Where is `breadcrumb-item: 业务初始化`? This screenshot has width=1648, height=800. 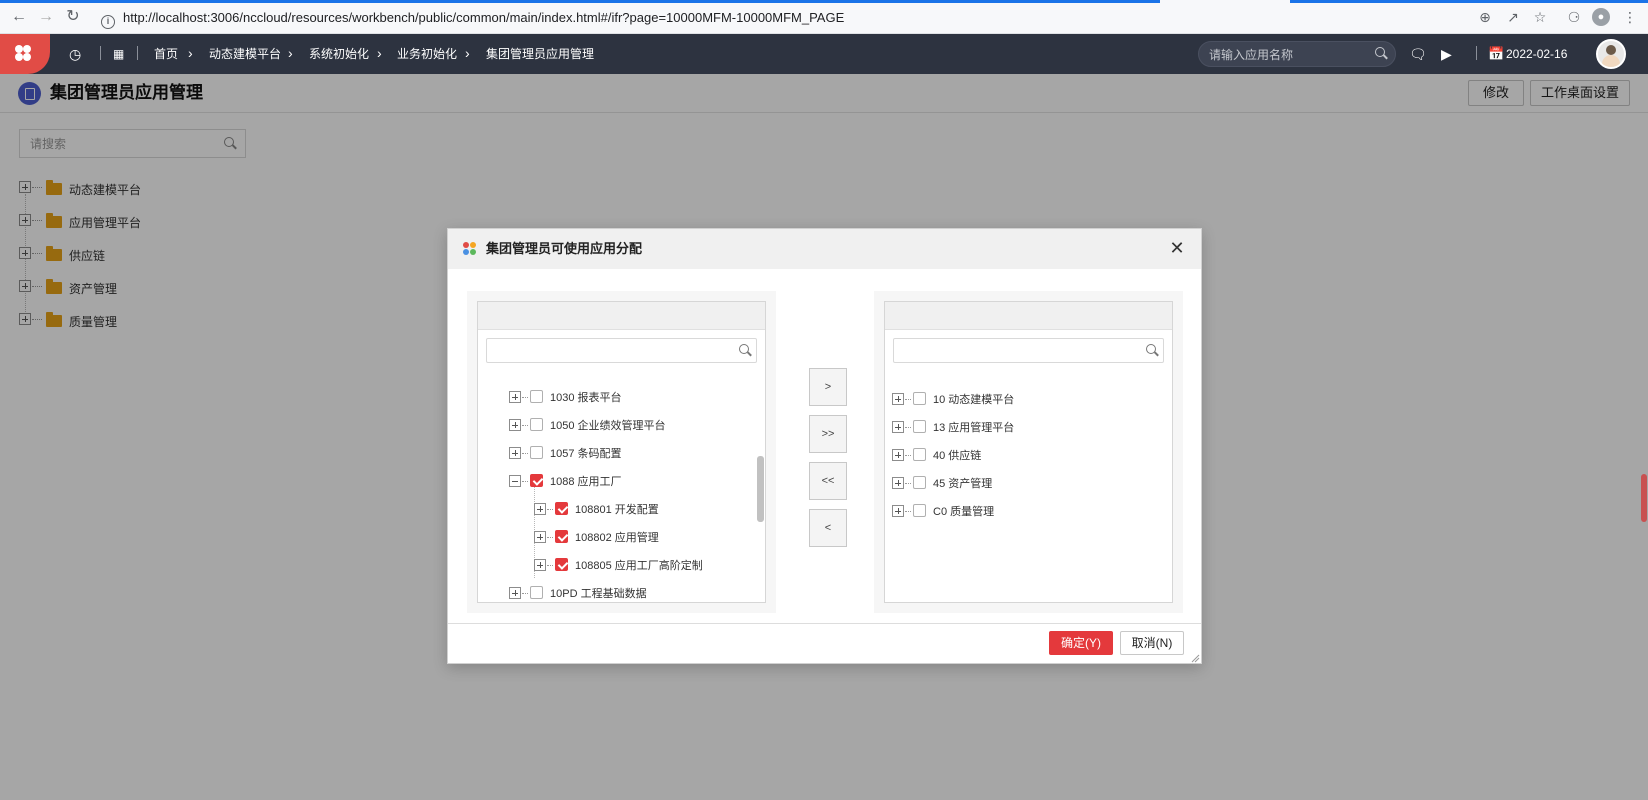 breadcrumb-item: 业务初始化 is located at coordinates (427, 54).